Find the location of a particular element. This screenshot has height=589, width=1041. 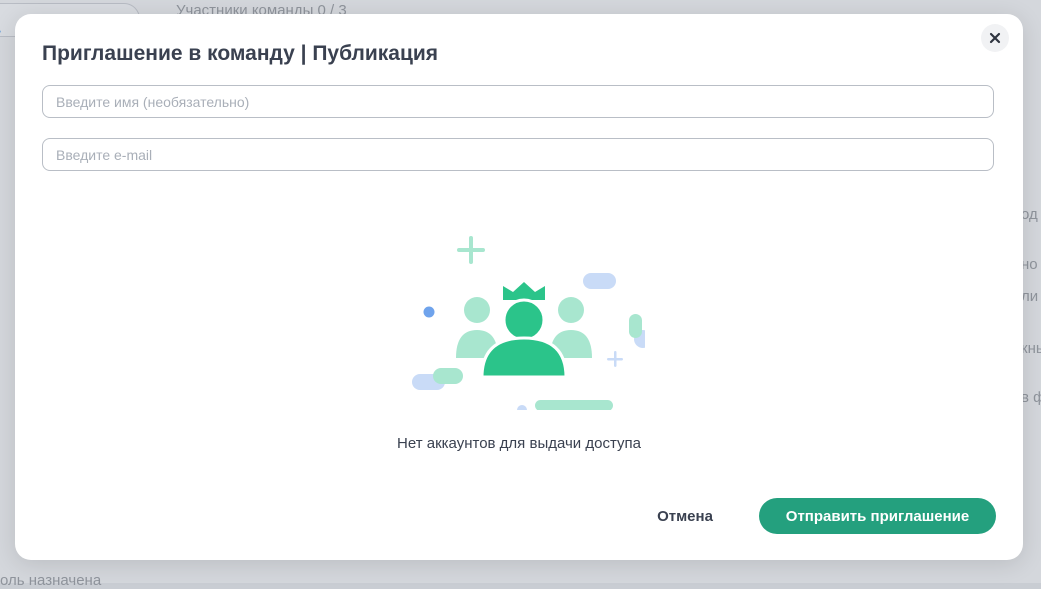

close-icon is located at coordinates (995, 38).